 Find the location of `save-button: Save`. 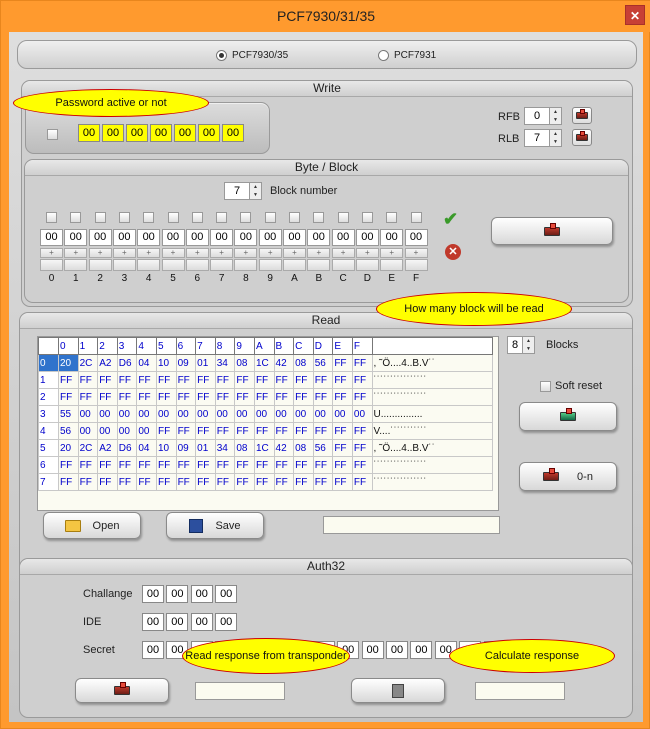

save-button: Save is located at coordinates (215, 525).